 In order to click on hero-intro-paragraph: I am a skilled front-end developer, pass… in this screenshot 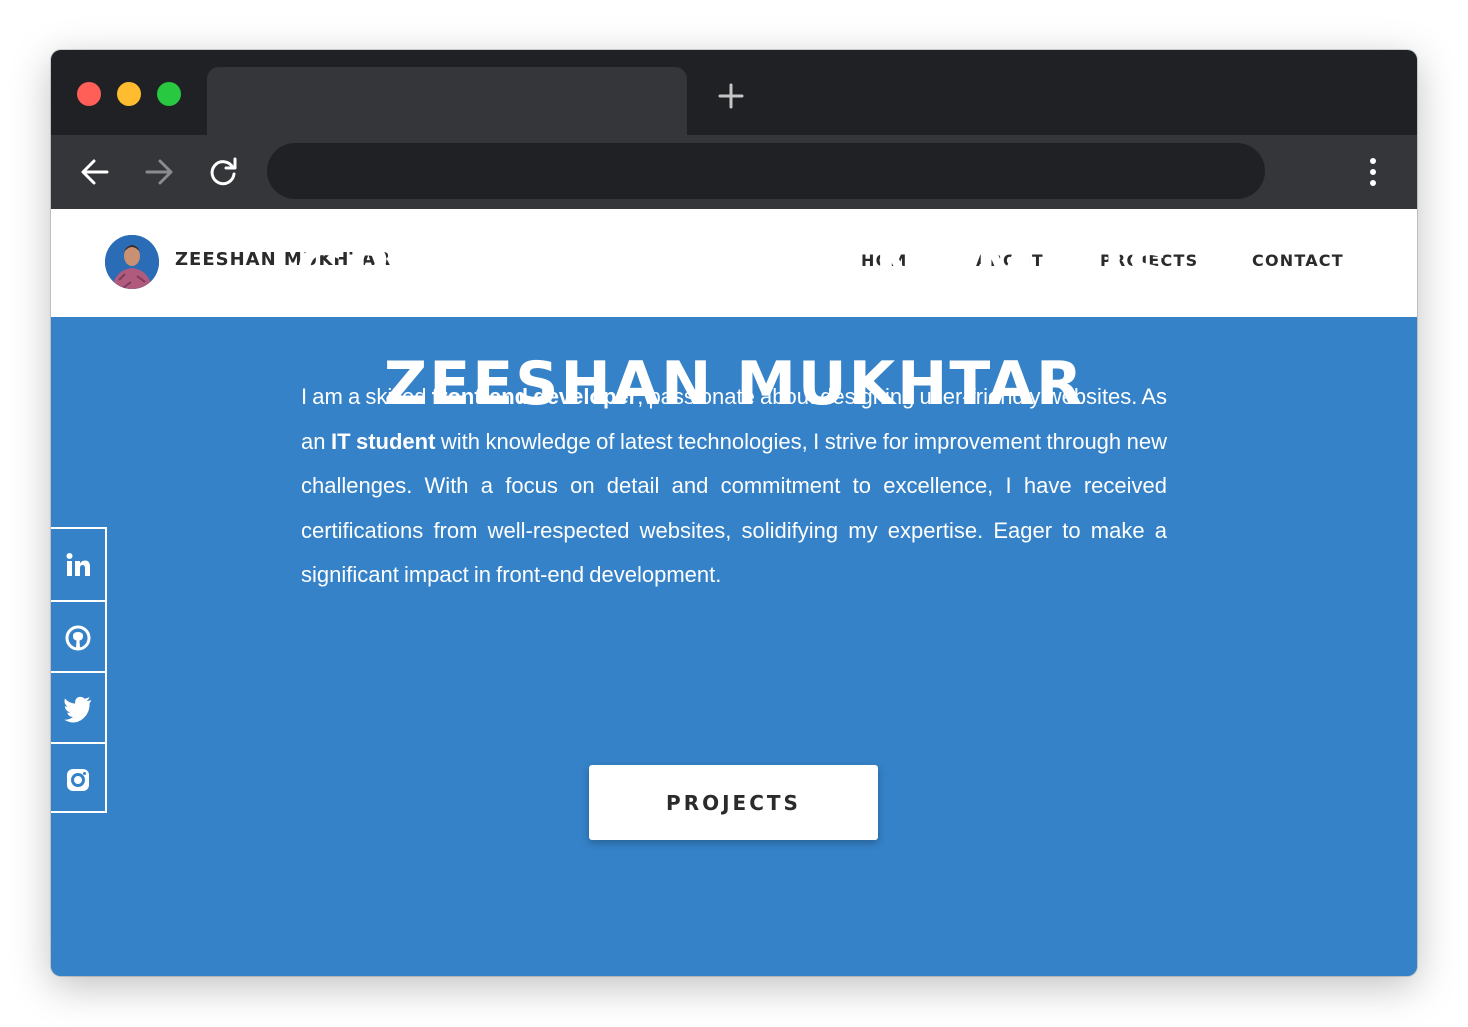, I will do `click(734, 486)`.